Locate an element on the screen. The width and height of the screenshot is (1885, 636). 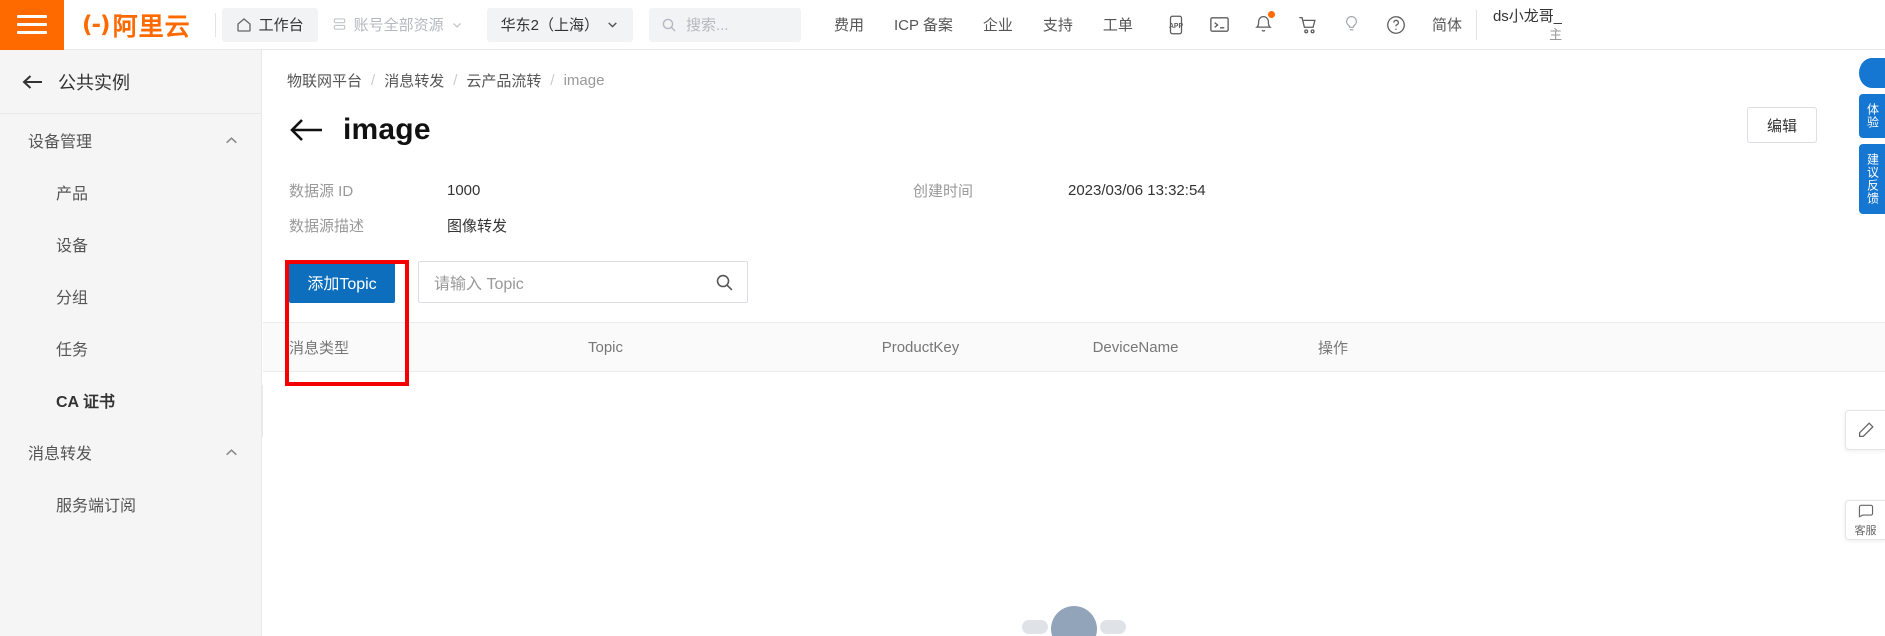
header-icon-group: APP is located at coordinates (1286, 25).